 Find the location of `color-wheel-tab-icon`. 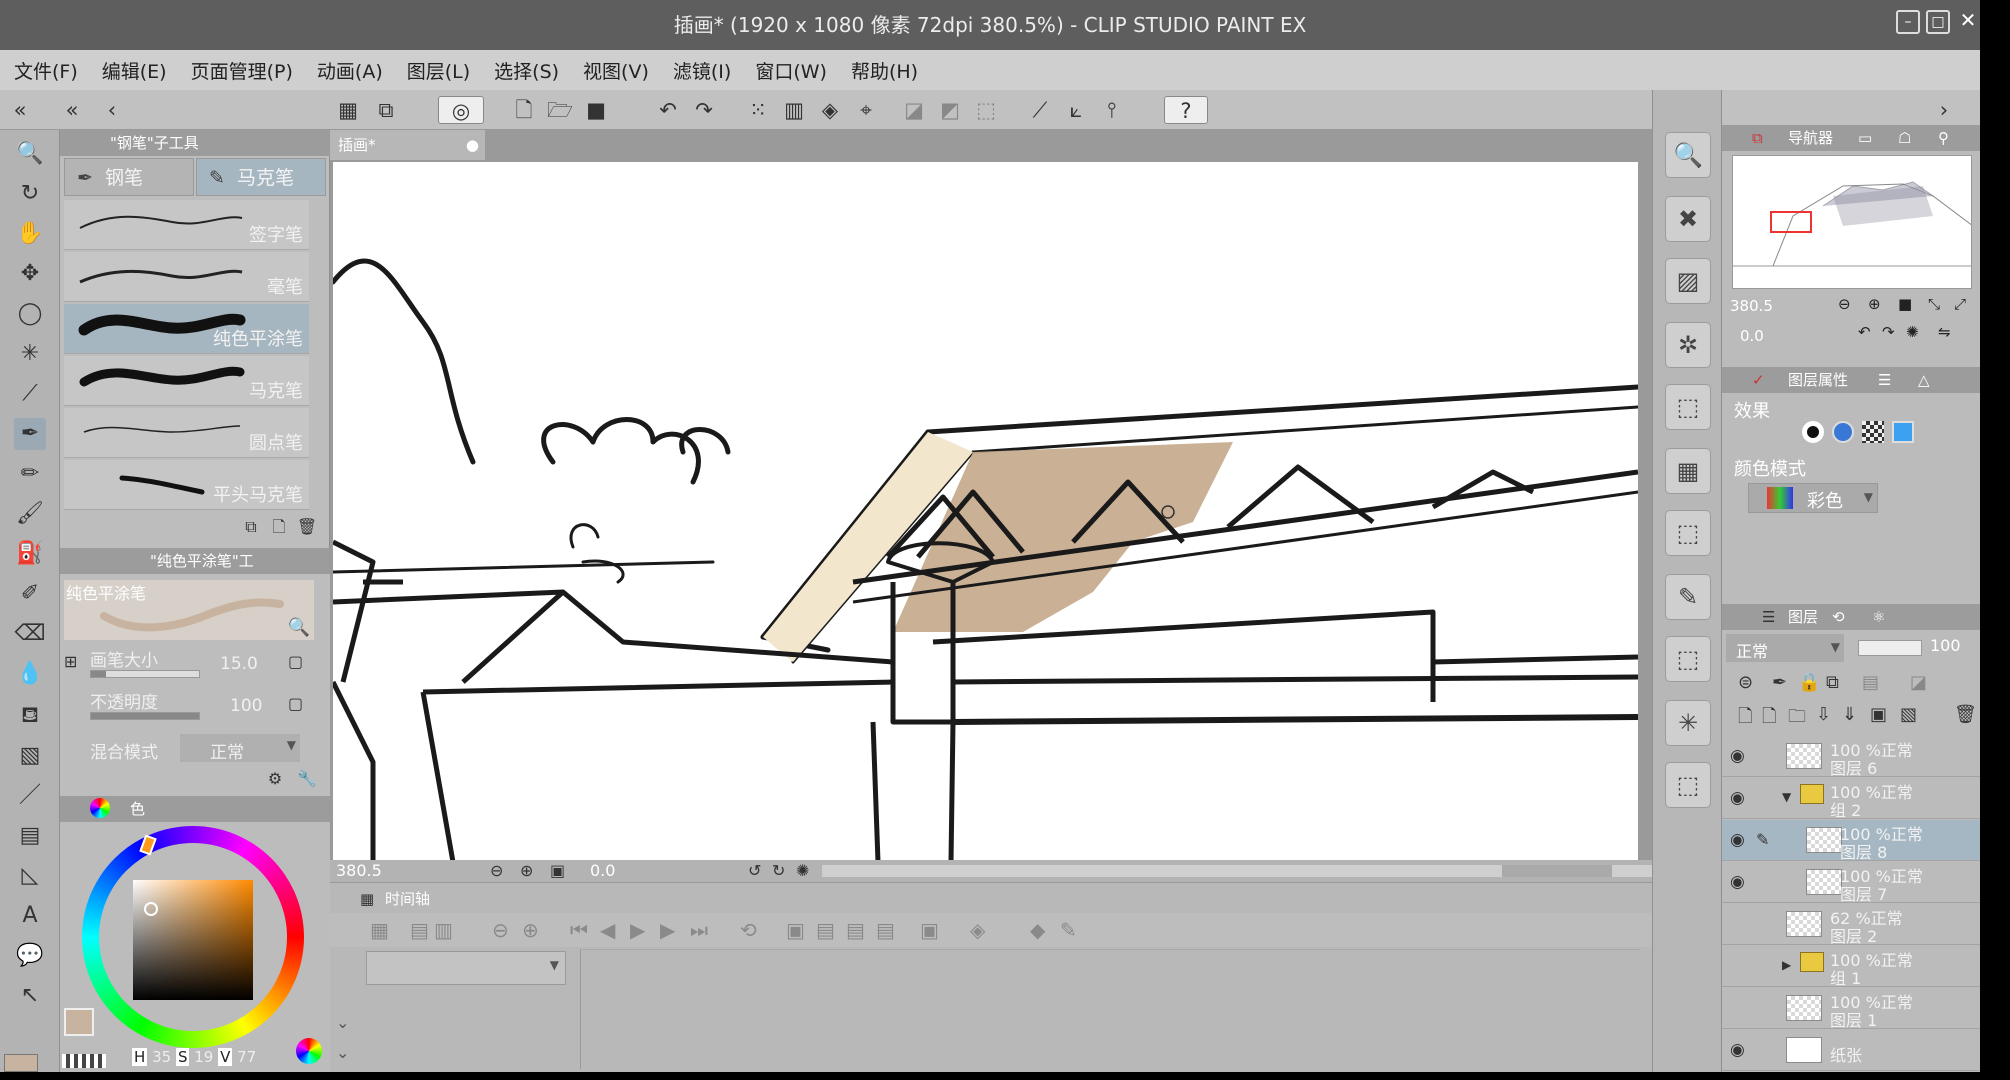

color-wheel-tab-icon is located at coordinates (100, 808).